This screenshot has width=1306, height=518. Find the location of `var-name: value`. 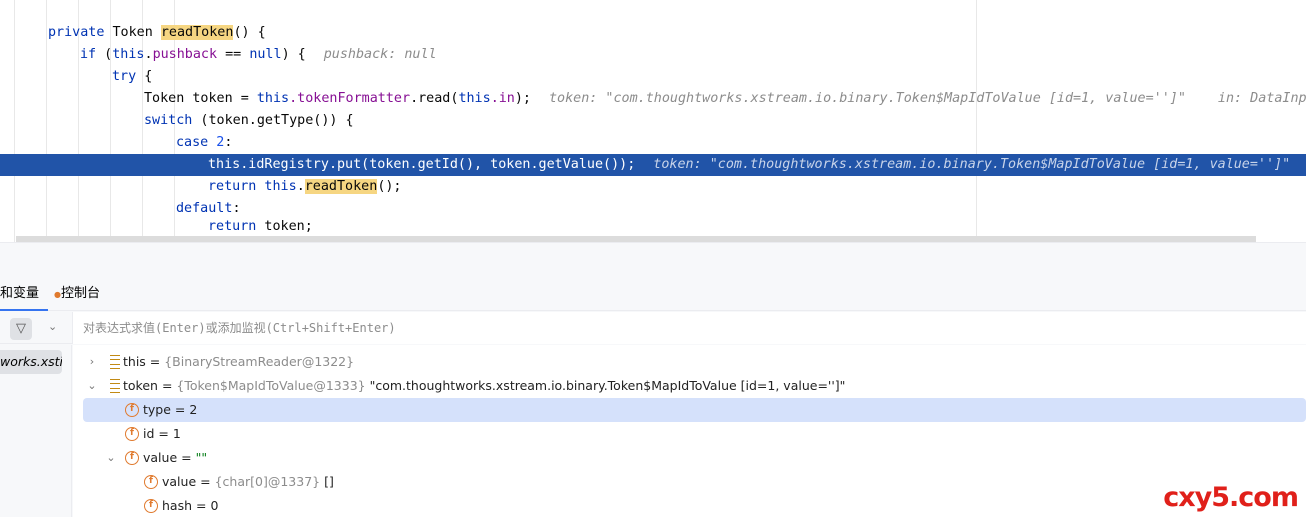

var-name: value is located at coordinates (160, 457).